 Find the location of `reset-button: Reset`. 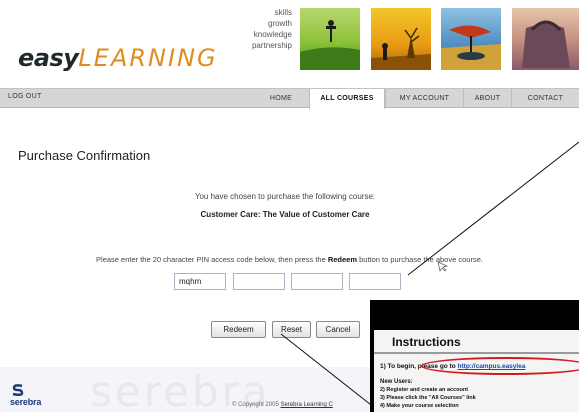

reset-button: Reset is located at coordinates (291, 329).